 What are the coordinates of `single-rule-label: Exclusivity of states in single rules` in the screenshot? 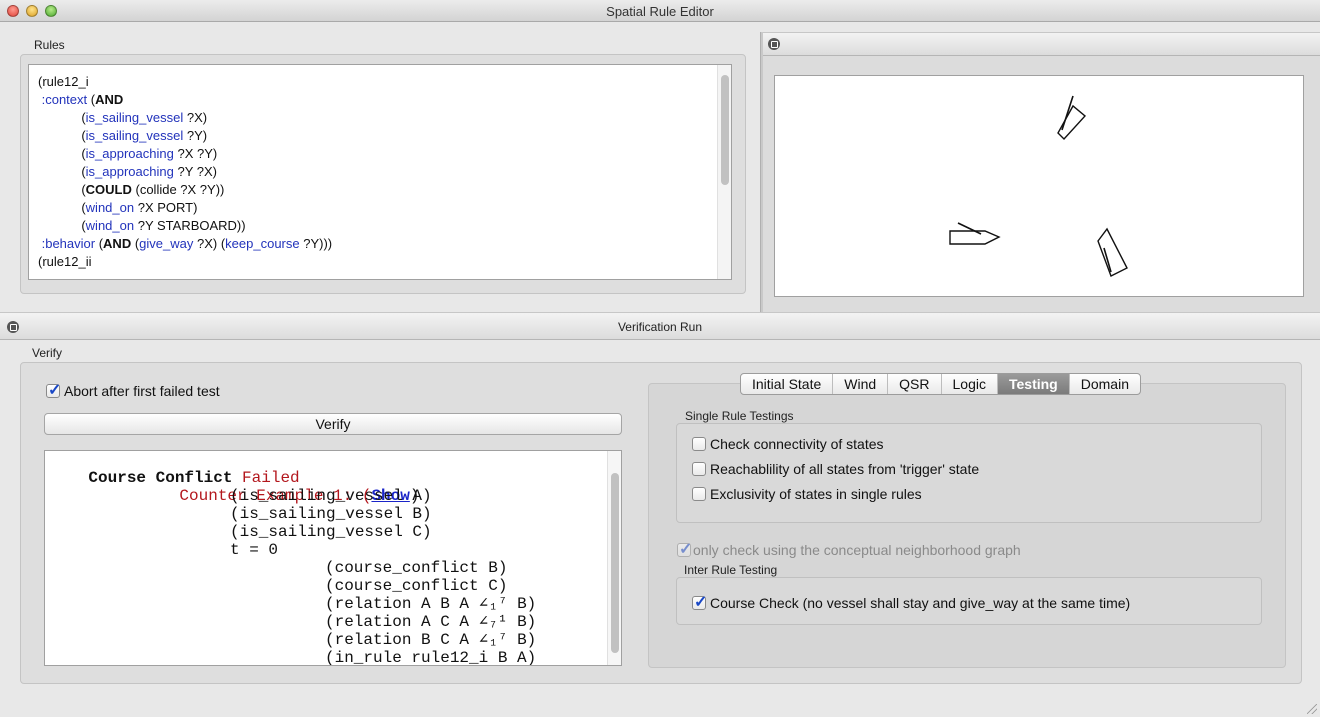 It's located at (816, 494).